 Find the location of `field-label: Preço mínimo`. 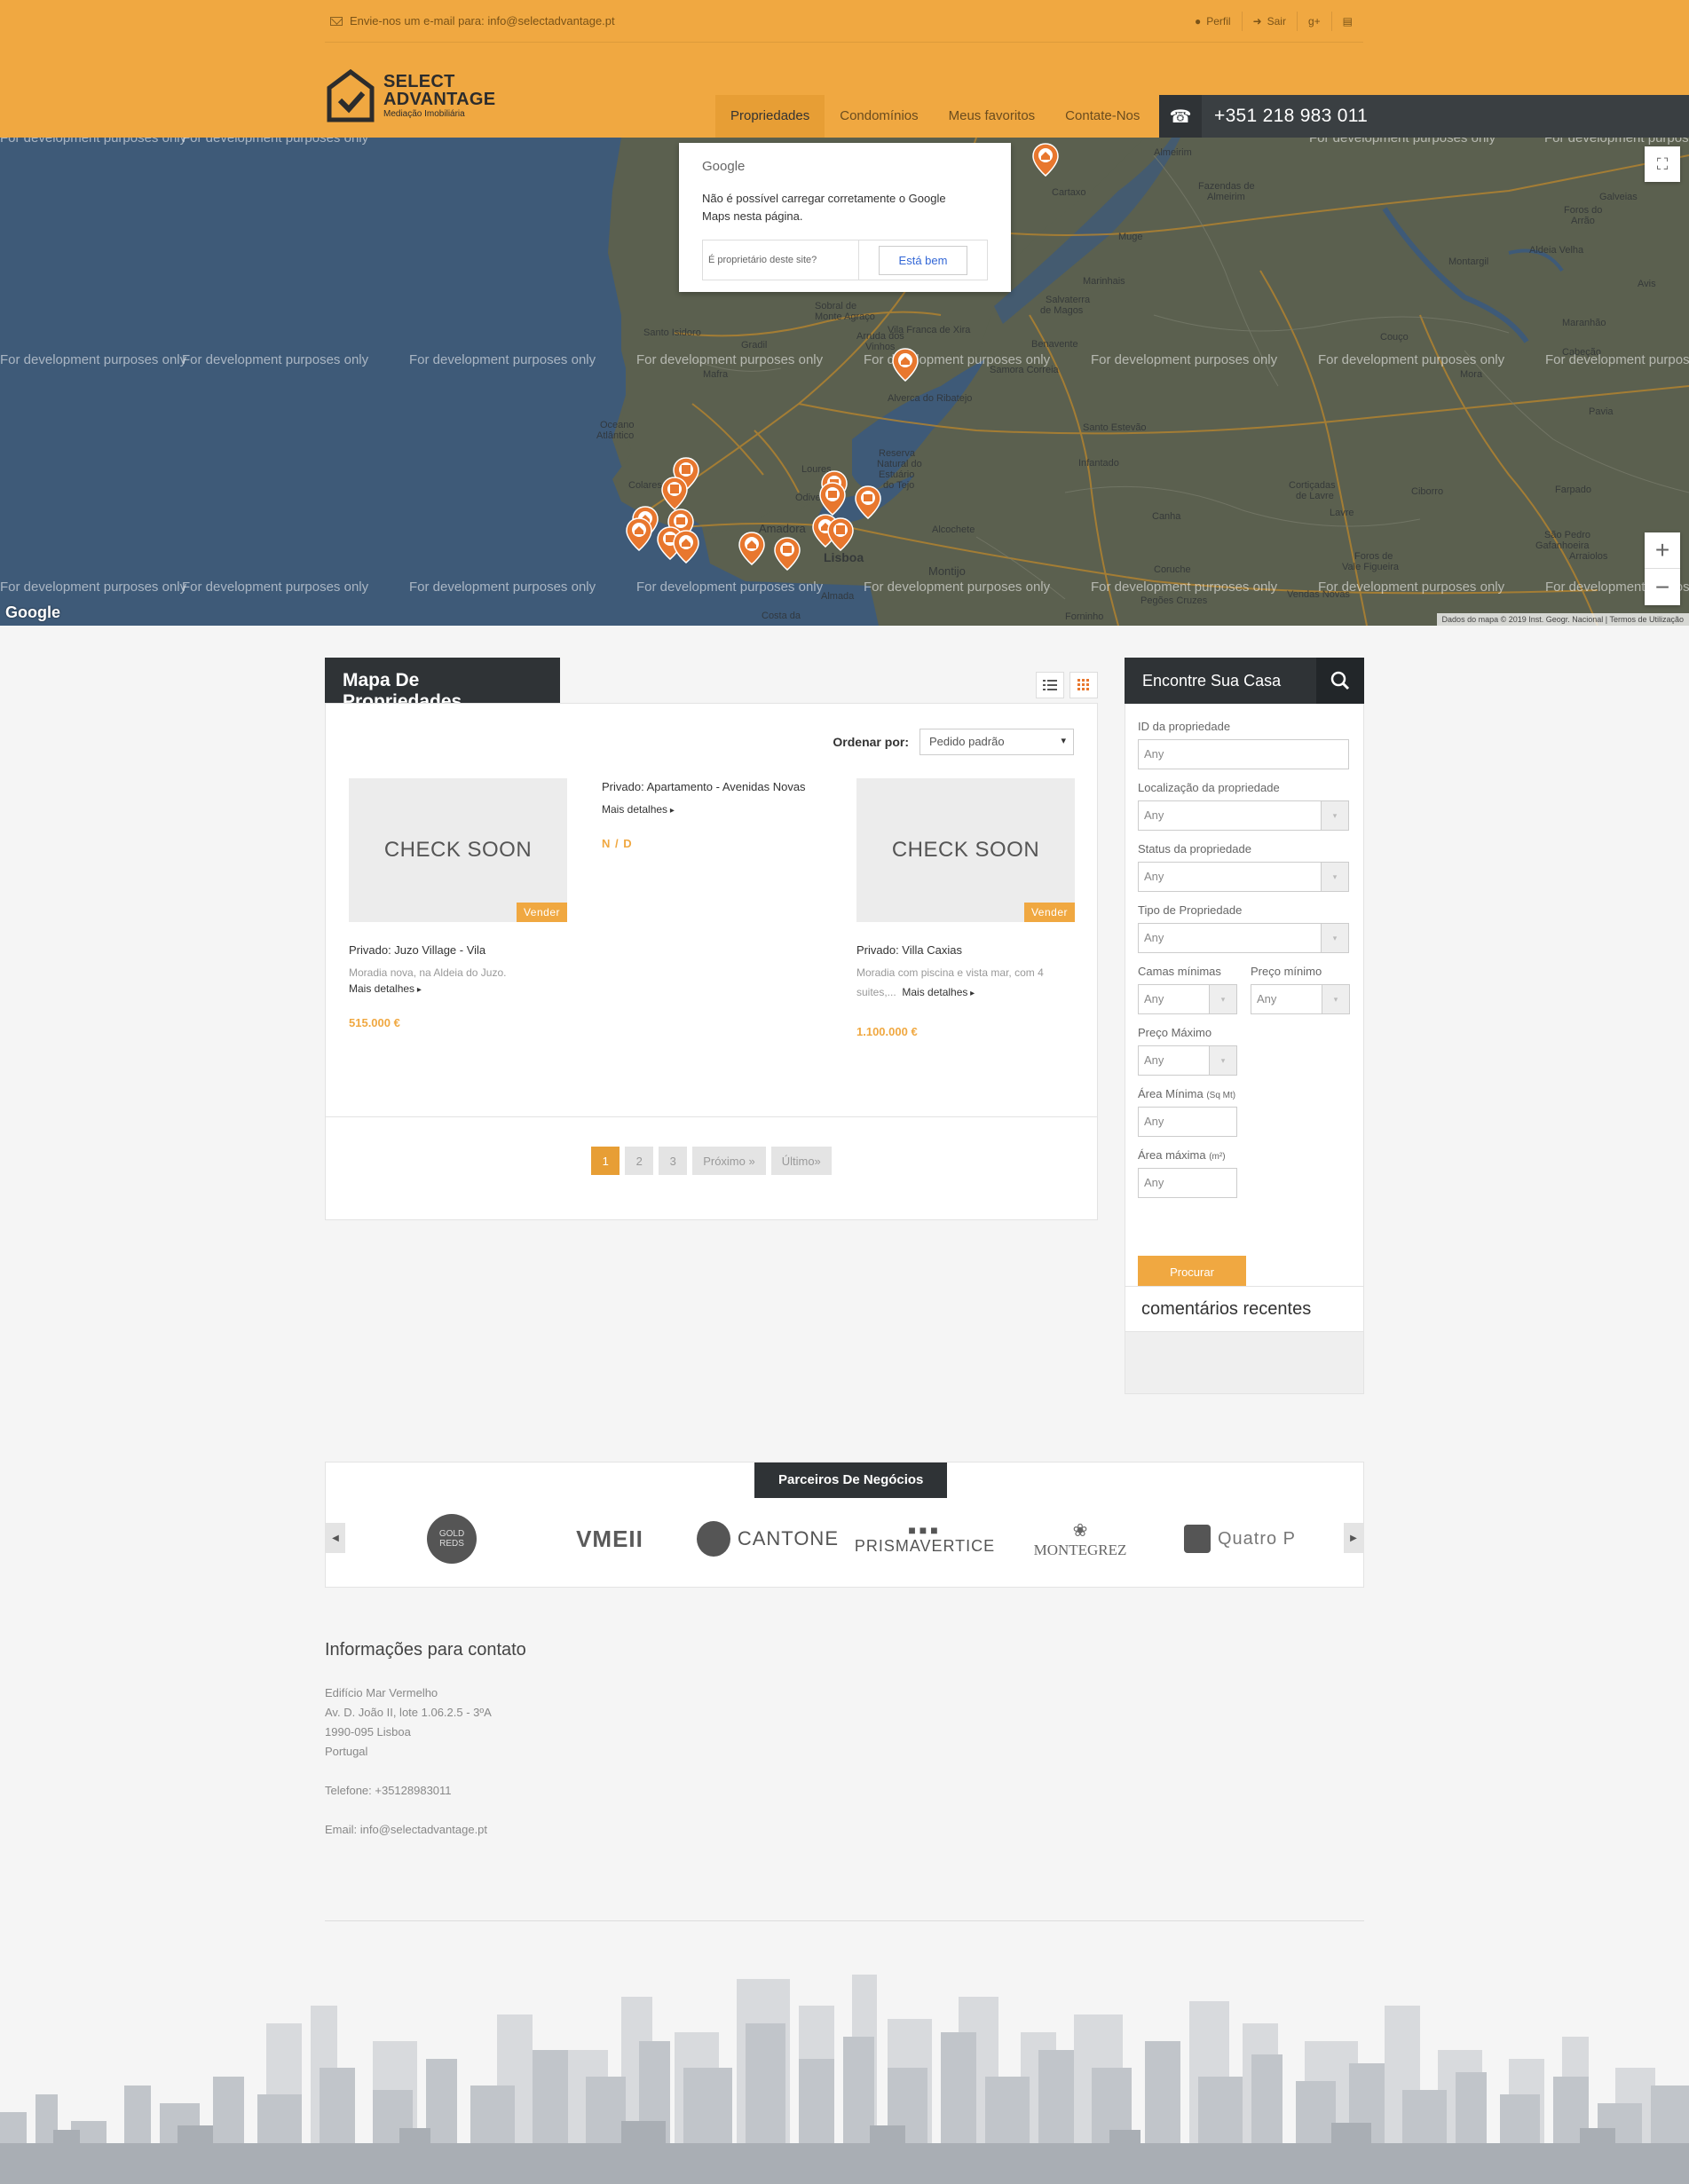

field-label: Preço mínimo is located at coordinates (1286, 971).